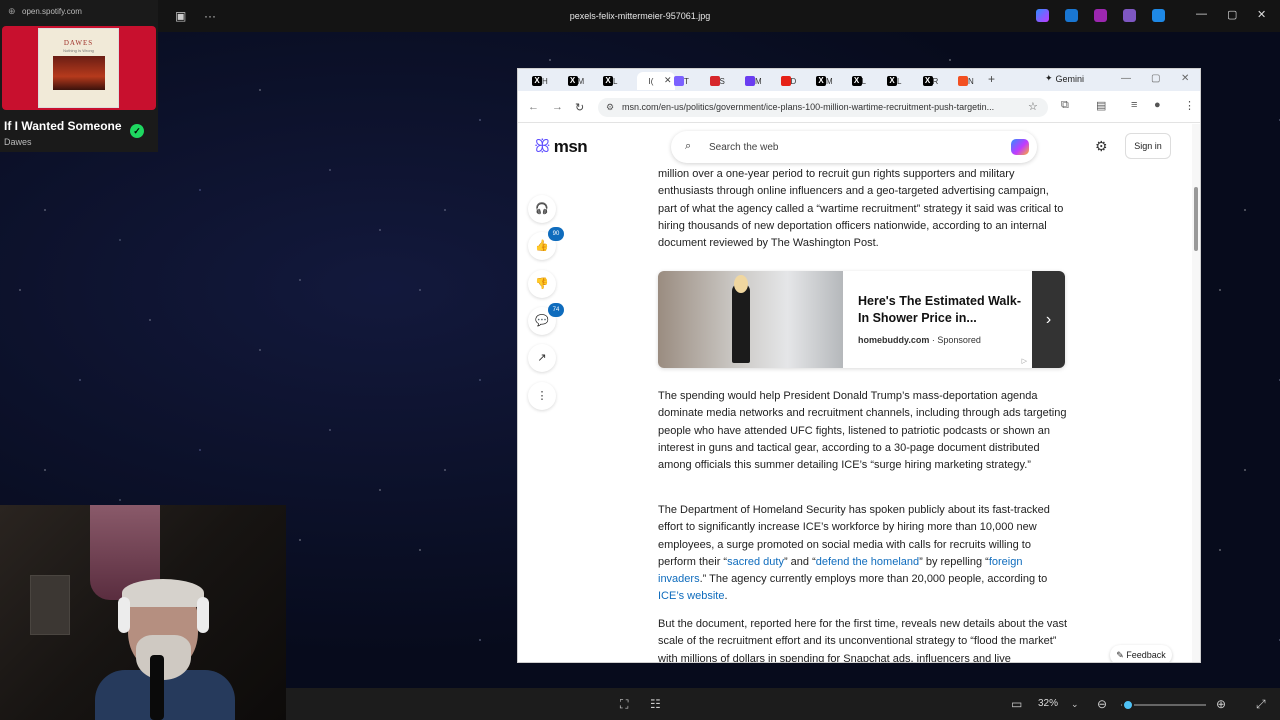 This screenshot has height=720, width=1280. Describe the element at coordinates (78, 68) in the screenshot. I see `album-art: DAWES Nothing Is Wrong` at that location.